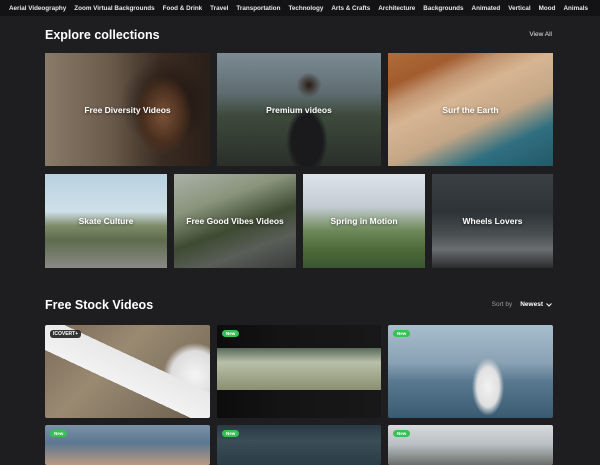  What do you see at coordinates (33, 8) in the screenshot?
I see `category-aerial-videography: Aerial Videography` at bounding box center [33, 8].